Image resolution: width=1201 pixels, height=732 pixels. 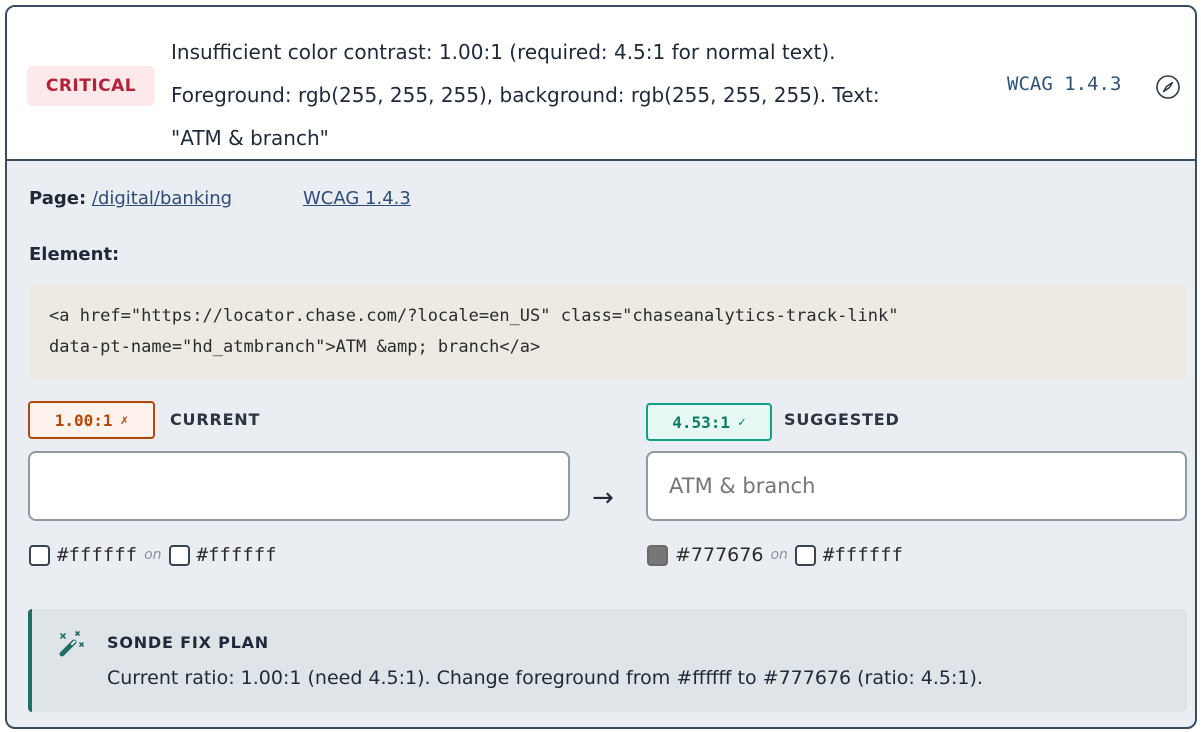 I want to click on fix-plan-title: SONDE FIX PLAN, so click(x=188, y=642).